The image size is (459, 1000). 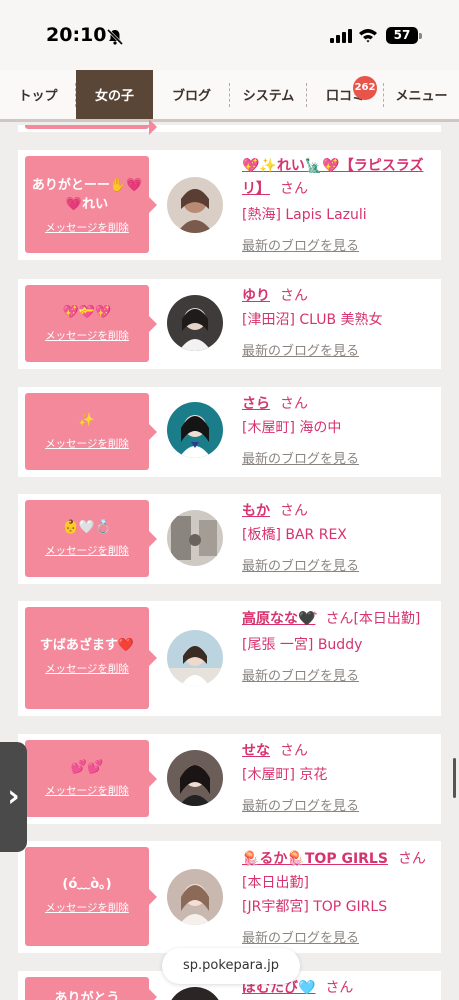 What do you see at coordinates (368, 36) in the screenshot?
I see `wifi-icon` at bounding box center [368, 36].